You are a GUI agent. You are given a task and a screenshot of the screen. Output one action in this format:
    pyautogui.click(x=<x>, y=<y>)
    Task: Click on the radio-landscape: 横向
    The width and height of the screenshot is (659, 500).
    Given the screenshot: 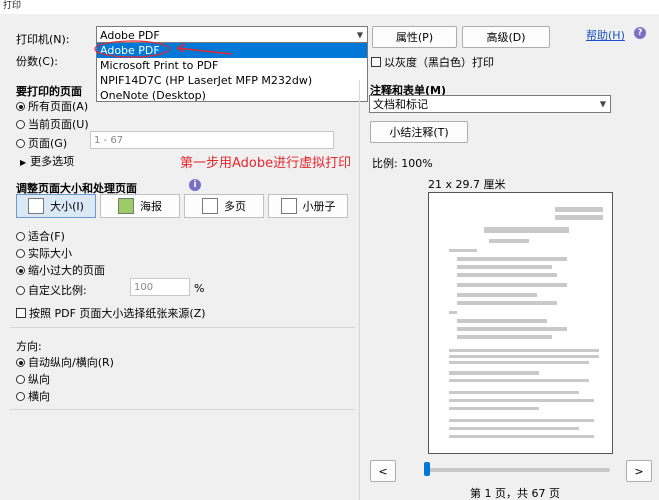 What is the action you would take?
    pyautogui.click(x=33, y=396)
    